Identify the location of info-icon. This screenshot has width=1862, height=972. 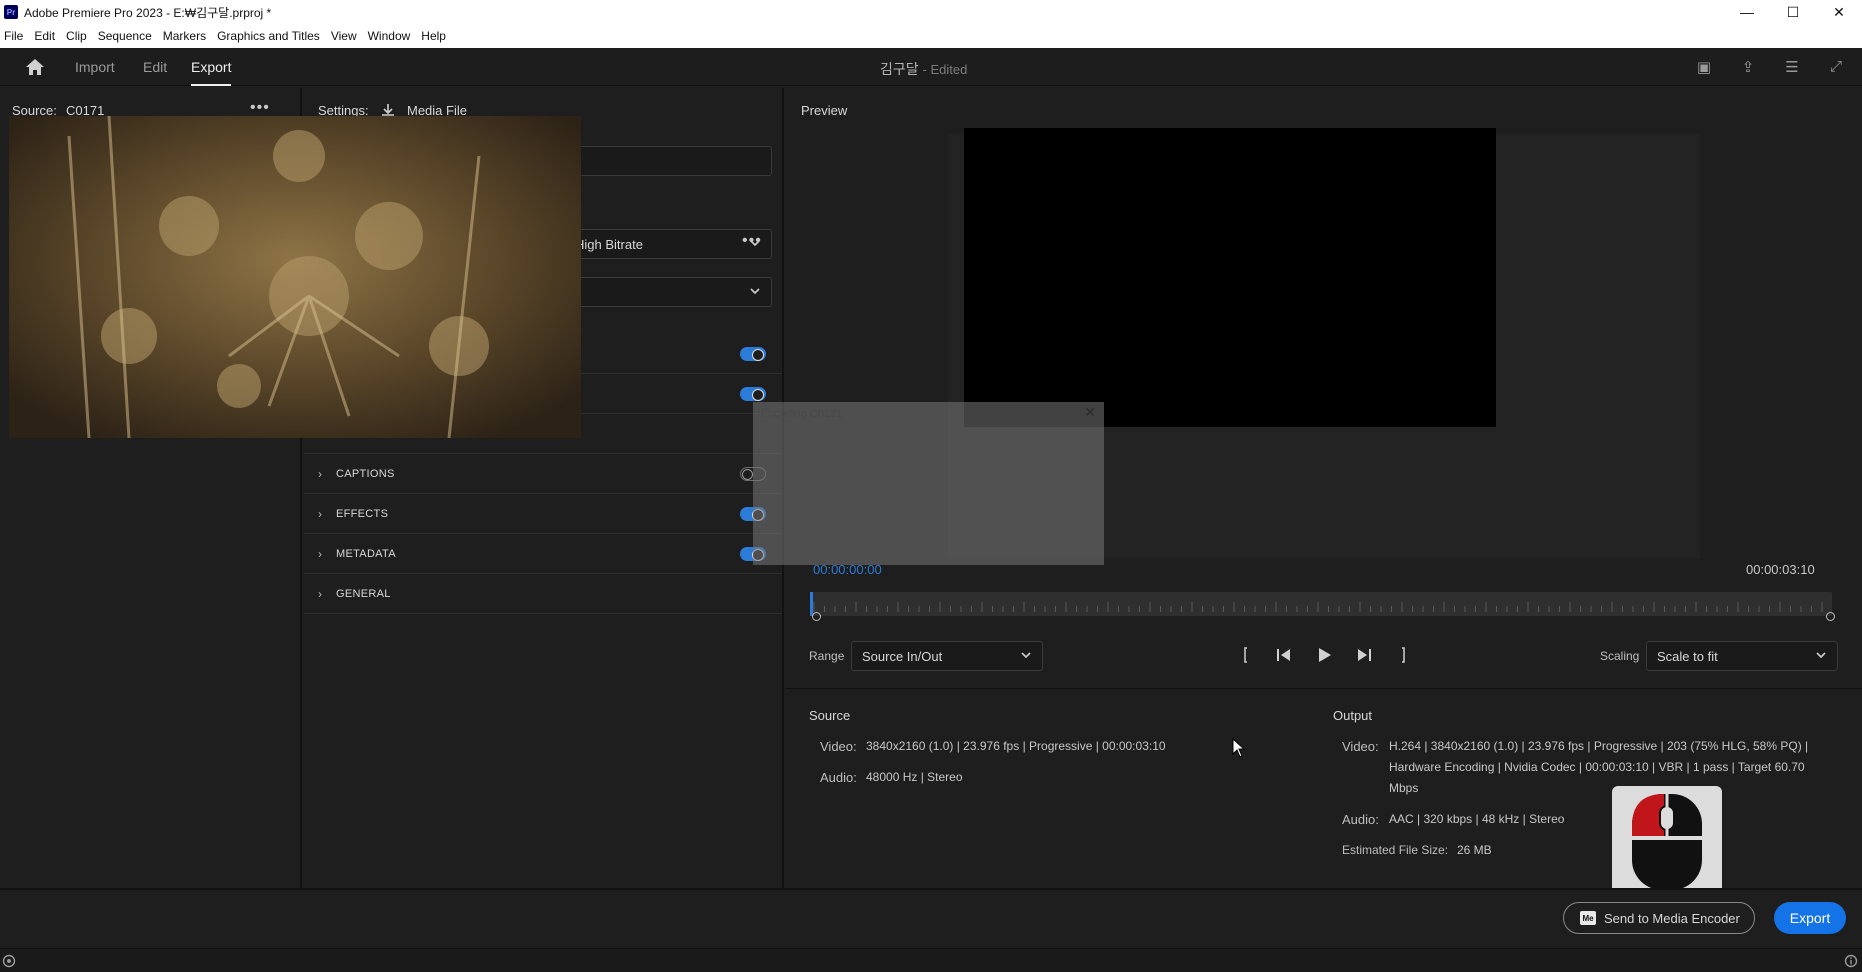
(1851, 961).